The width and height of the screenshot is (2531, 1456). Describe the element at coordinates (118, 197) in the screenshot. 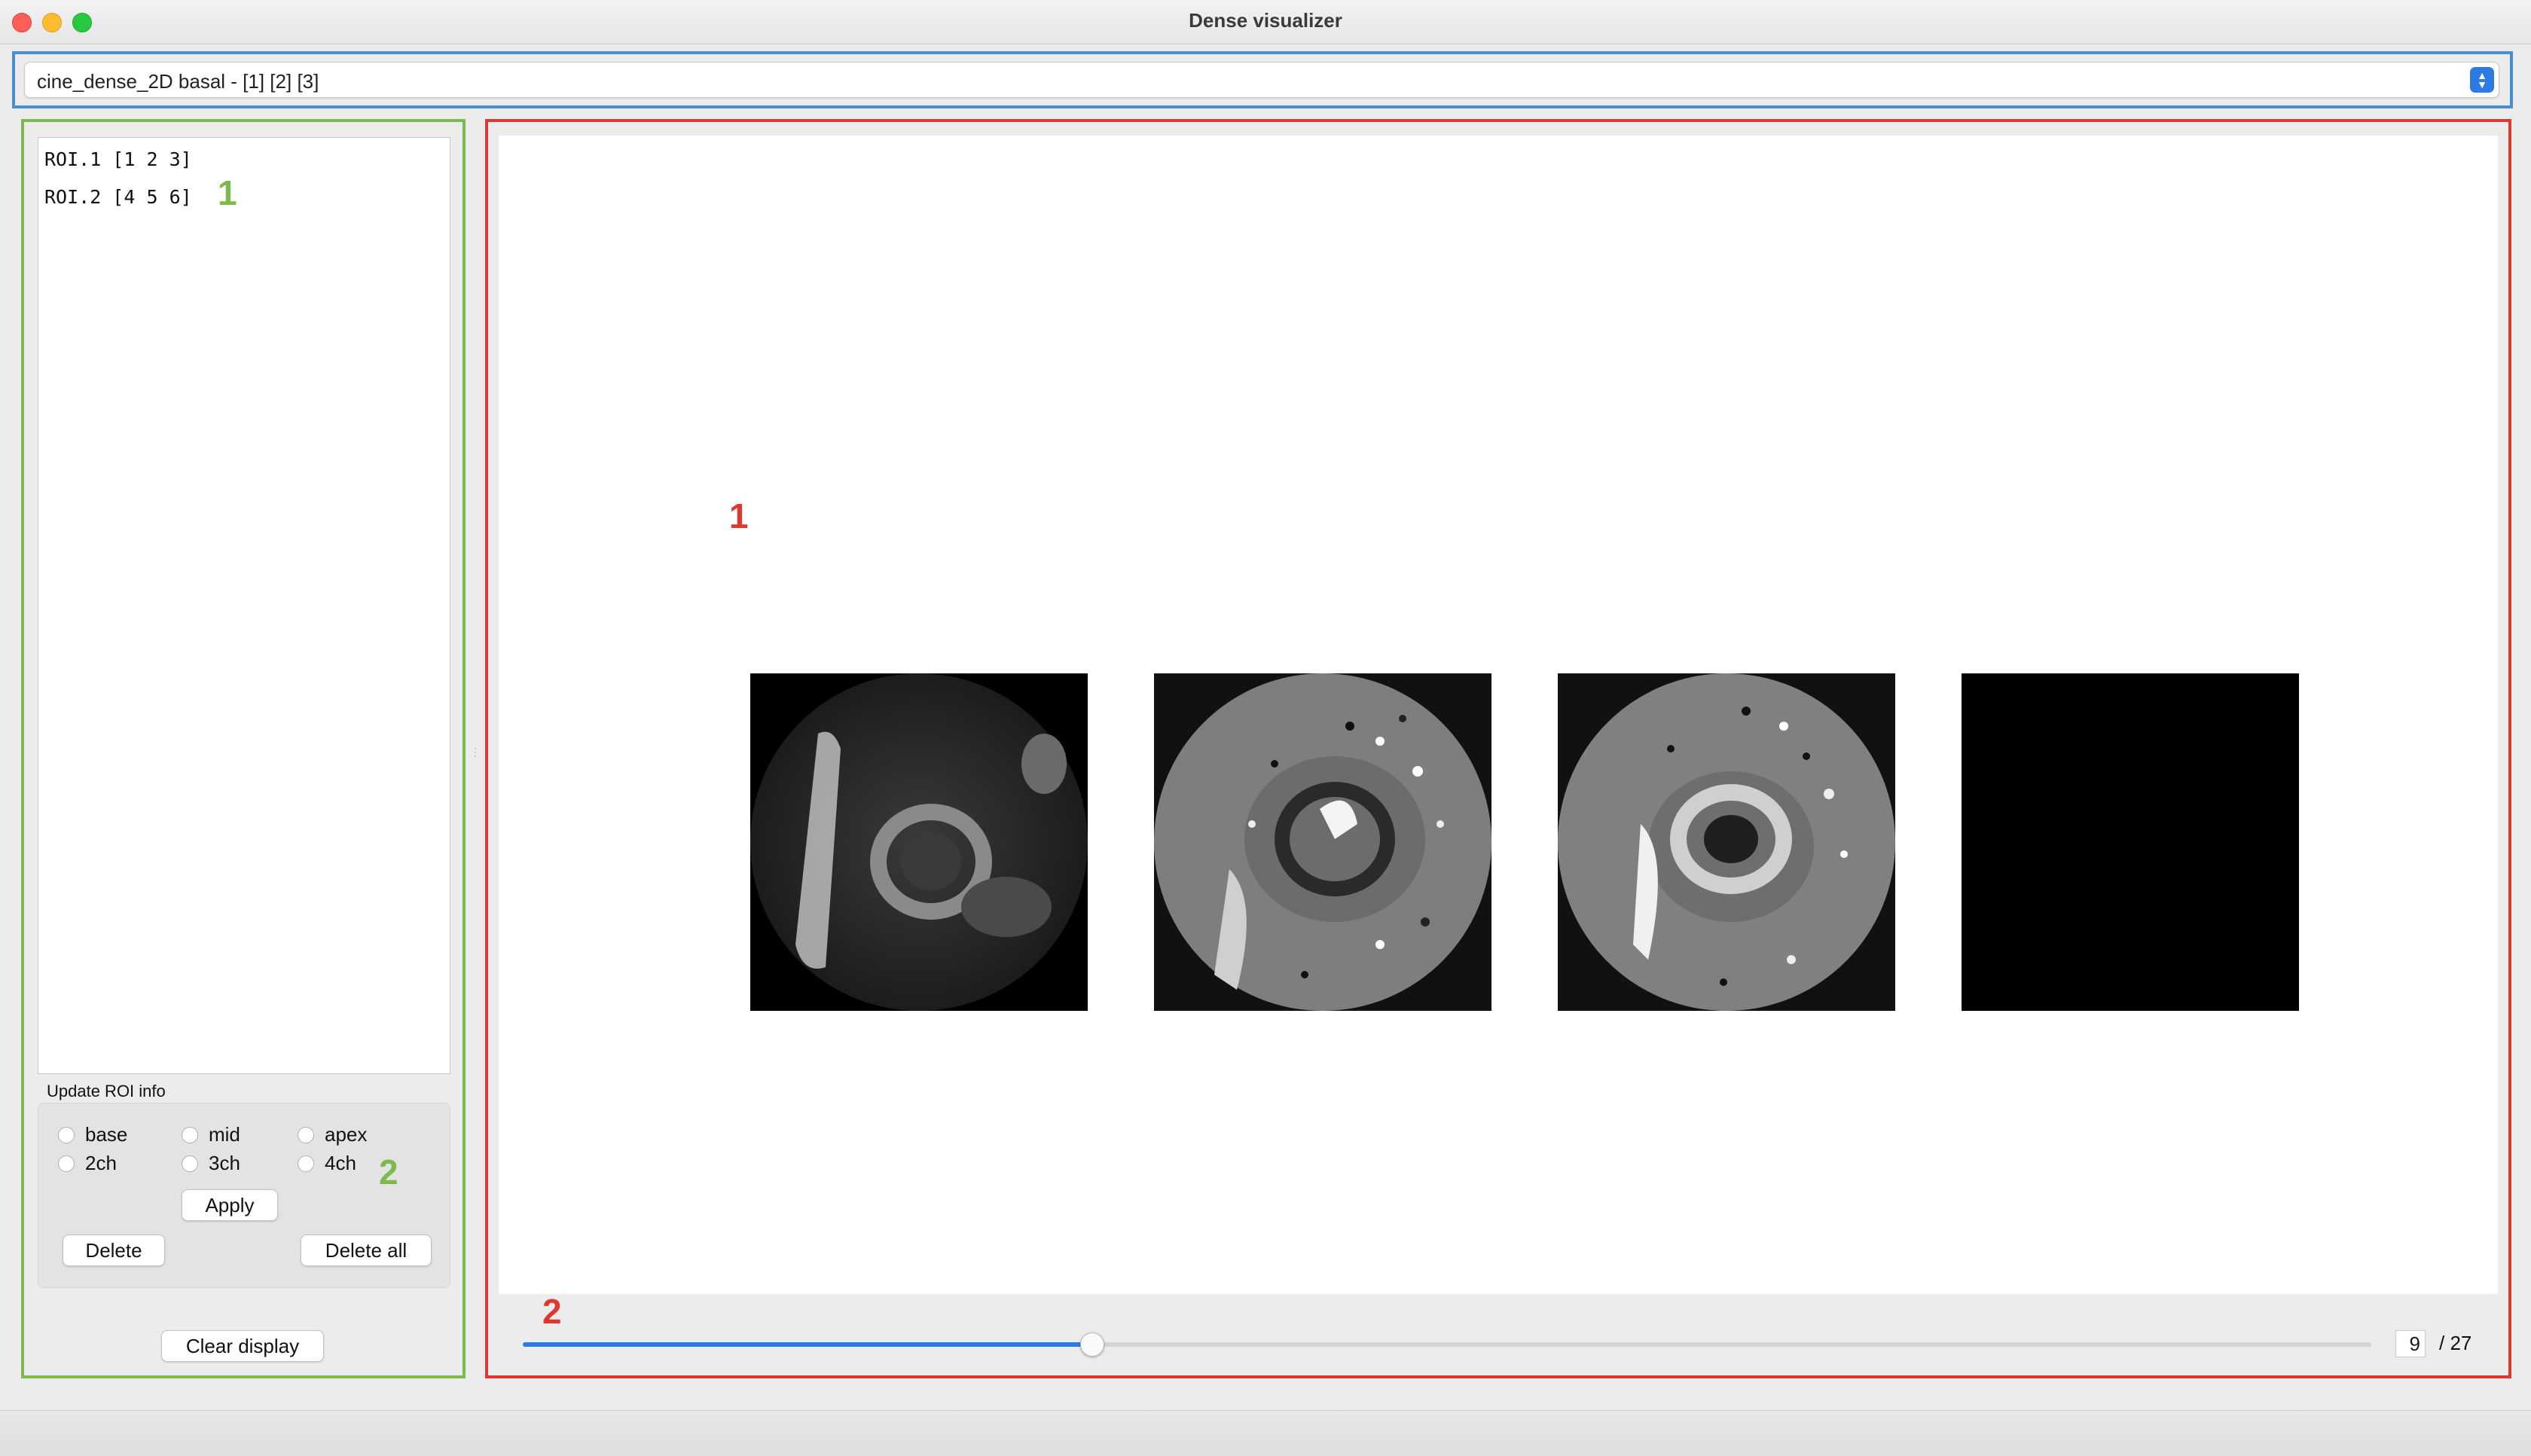

I see `roi-list-item: ROI.2 [4 5 6]` at that location.